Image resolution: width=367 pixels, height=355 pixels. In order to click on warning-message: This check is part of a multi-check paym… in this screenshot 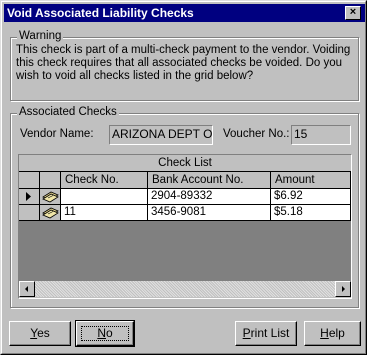, I will do `click(183, 63)`.